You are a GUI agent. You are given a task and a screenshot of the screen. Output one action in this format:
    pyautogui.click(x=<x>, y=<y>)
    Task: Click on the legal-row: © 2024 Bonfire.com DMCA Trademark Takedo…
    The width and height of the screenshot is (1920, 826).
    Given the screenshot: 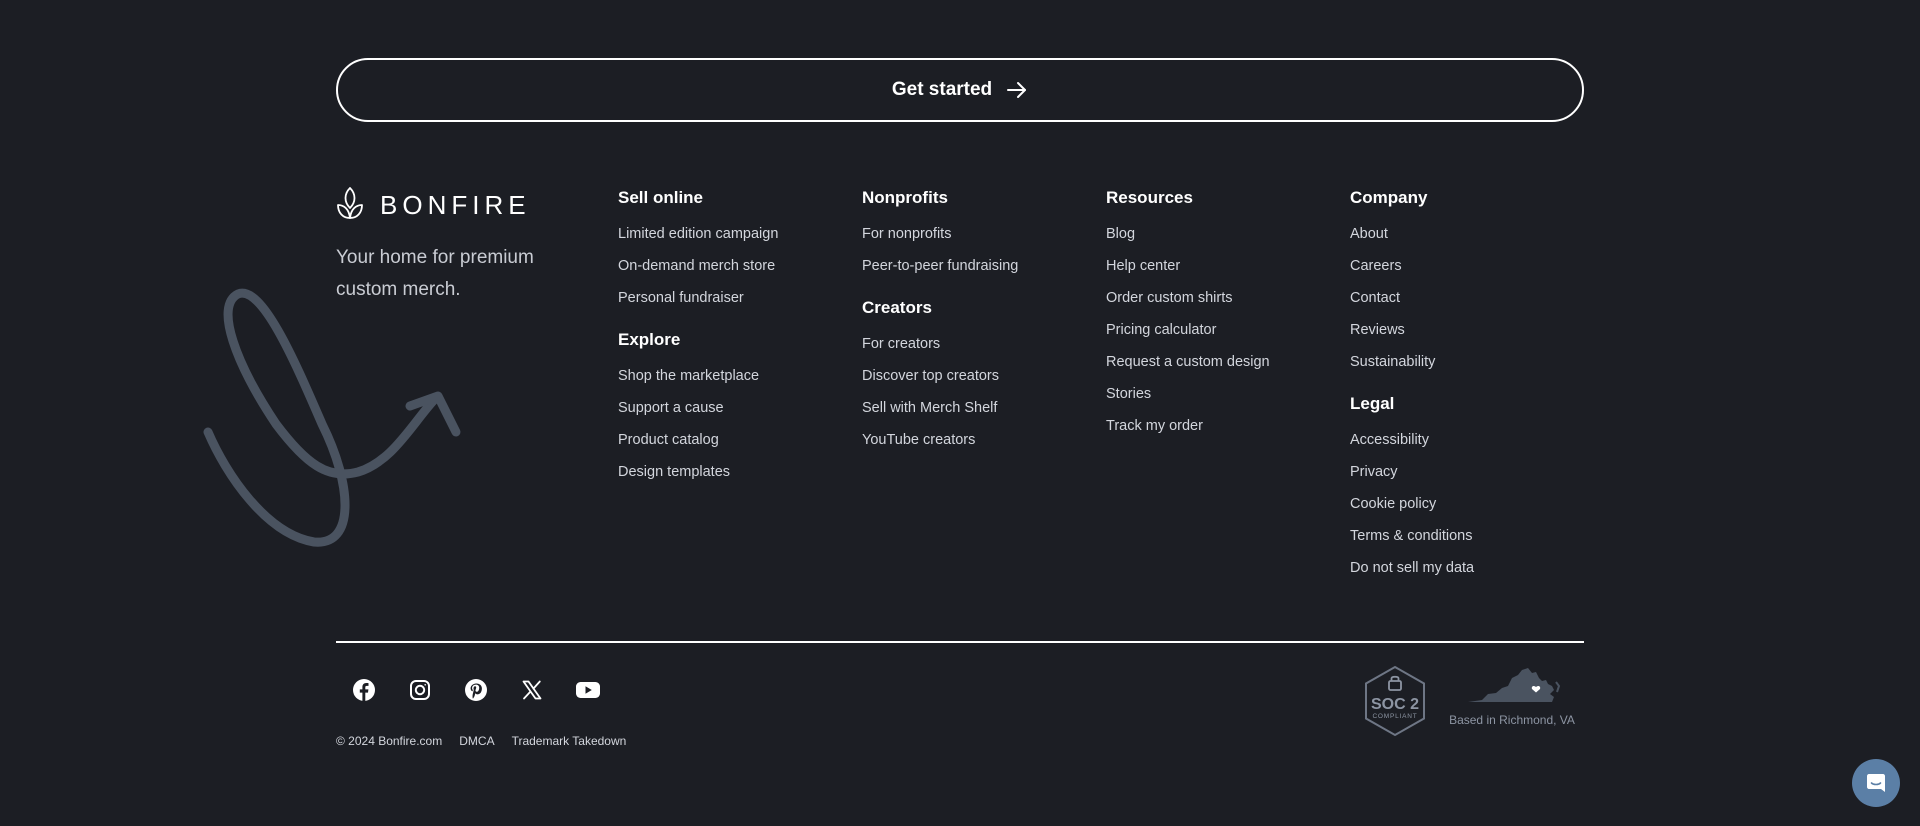 What is the action you would take?
    pyautogui.click(x=481, y=741)
    